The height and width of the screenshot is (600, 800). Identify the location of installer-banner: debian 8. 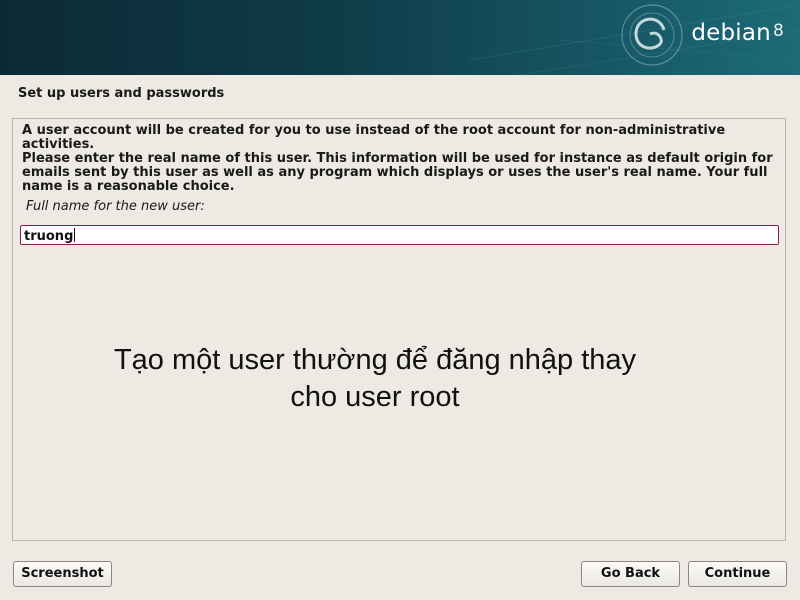
(400, 37).